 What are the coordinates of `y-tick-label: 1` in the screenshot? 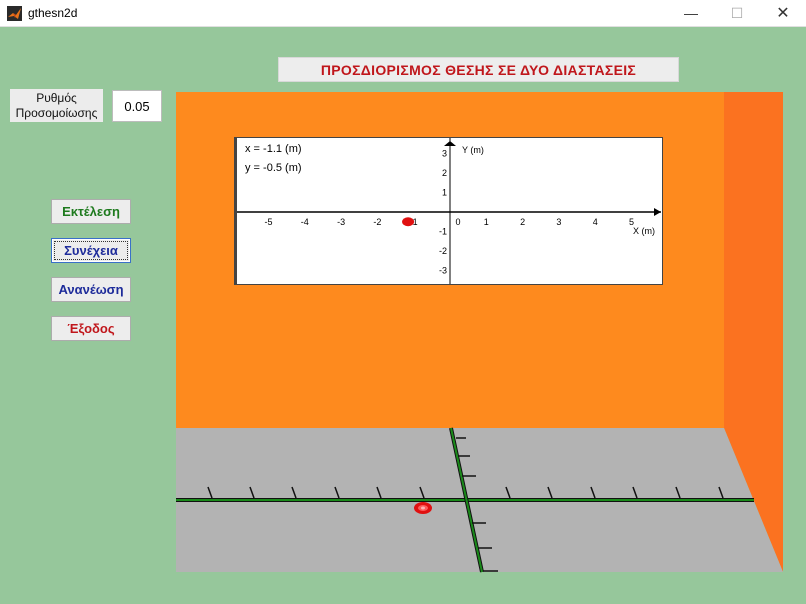 It's located at (444, 193).